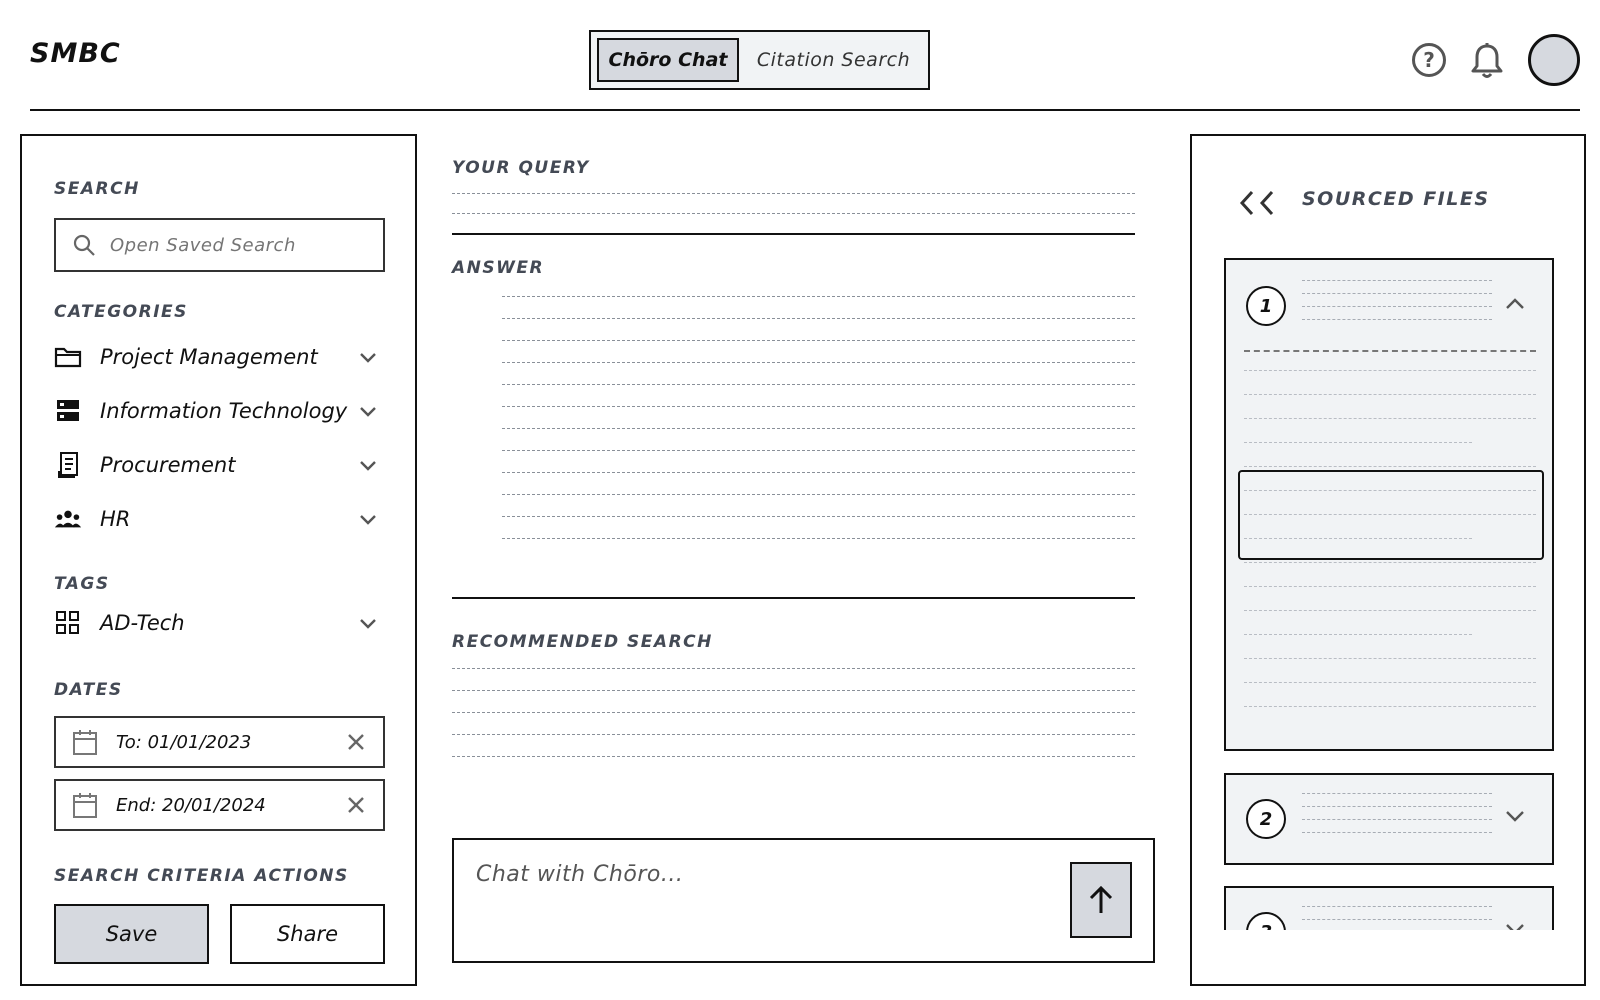  Describe the element at coordinates (216, 519) in the screenshot. I see `category-hr: HR` at that location.